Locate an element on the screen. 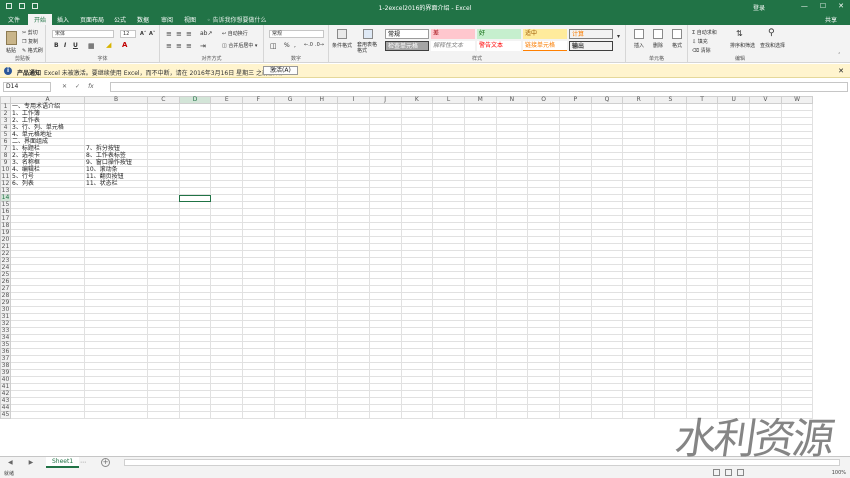 This screenshot has width=850, height=478. cell-g13 is located at coordinates (290, 191).